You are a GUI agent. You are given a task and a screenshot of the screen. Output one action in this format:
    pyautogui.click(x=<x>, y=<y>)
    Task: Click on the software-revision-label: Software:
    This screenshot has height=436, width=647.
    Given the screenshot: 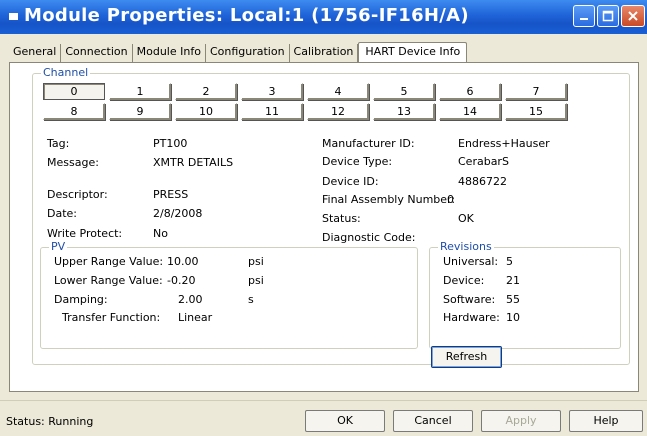 What is the action you would take?
    pyautogui.click(x=469, y=299)
    